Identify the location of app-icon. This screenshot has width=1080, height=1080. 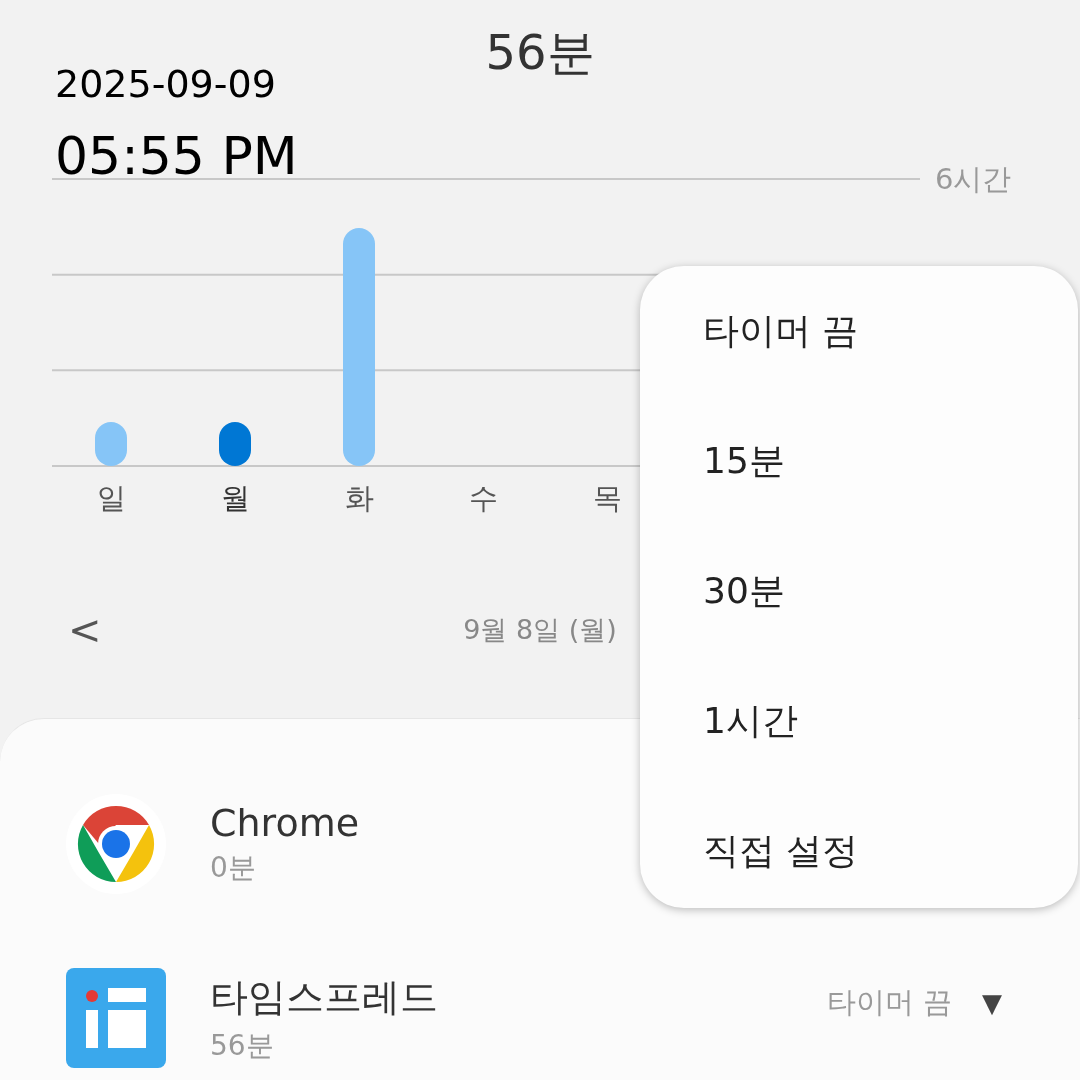
(116, 1018).